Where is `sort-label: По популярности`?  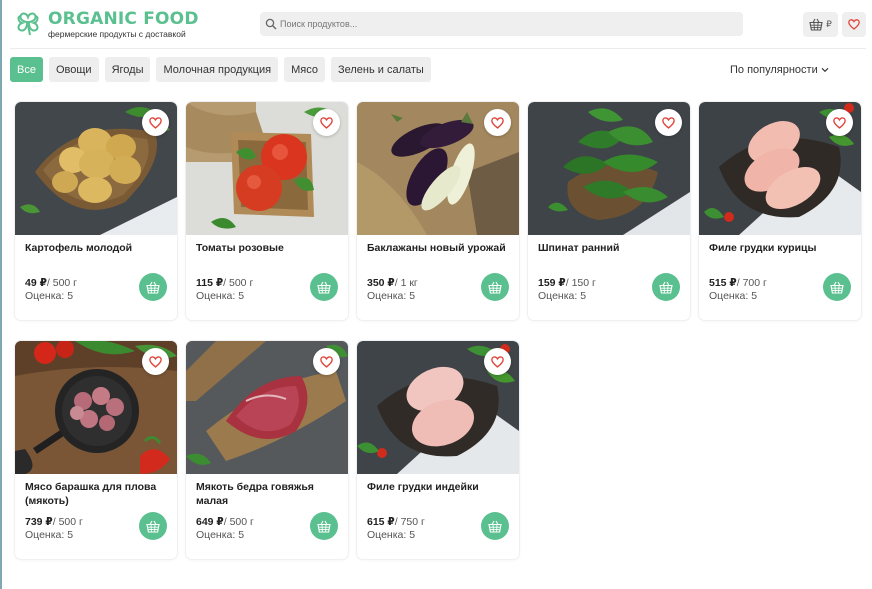 sort-label: По популярности is located at coordinates (774, 70).